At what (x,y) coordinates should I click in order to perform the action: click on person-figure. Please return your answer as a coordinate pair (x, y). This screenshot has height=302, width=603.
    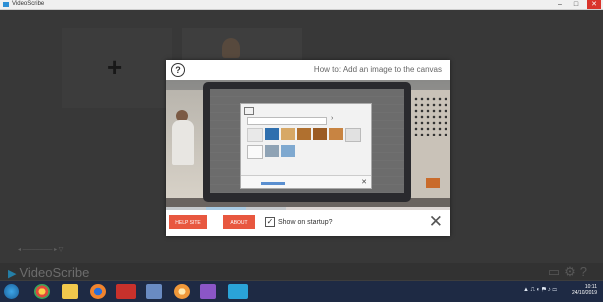
    Looking at the image, I should click on (183, 142).